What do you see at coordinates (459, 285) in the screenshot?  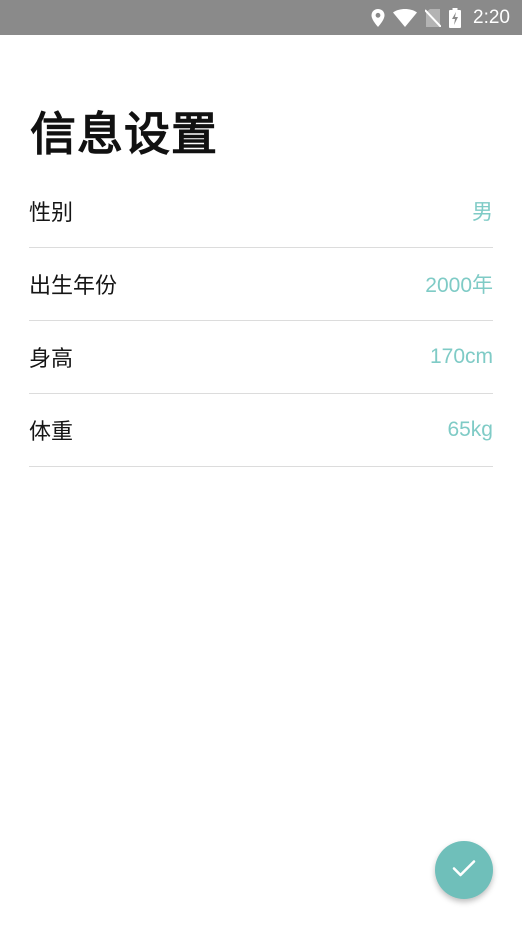 I see `setting-value: 2000年` at bounding box center [459, 285].